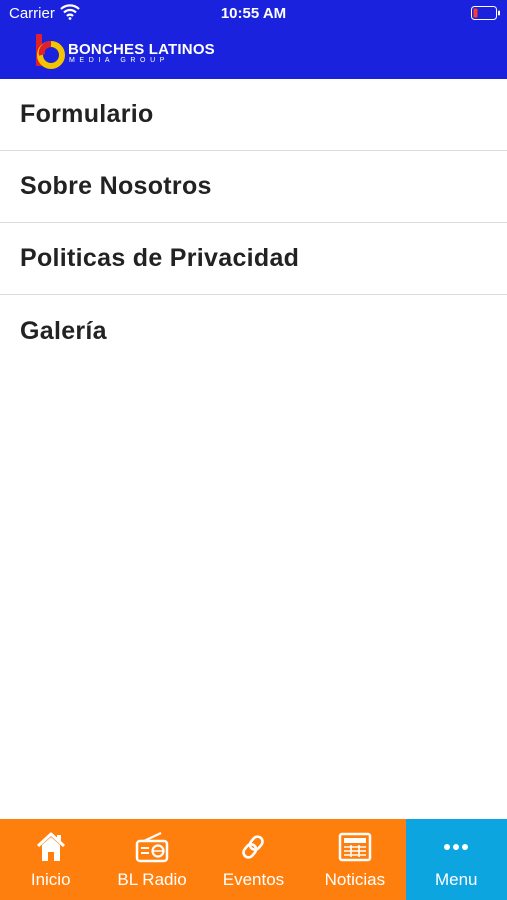 The width and height of the screenshot is (507, 900). I want to click on tab-eventos: Eventos, so click(253, 859).